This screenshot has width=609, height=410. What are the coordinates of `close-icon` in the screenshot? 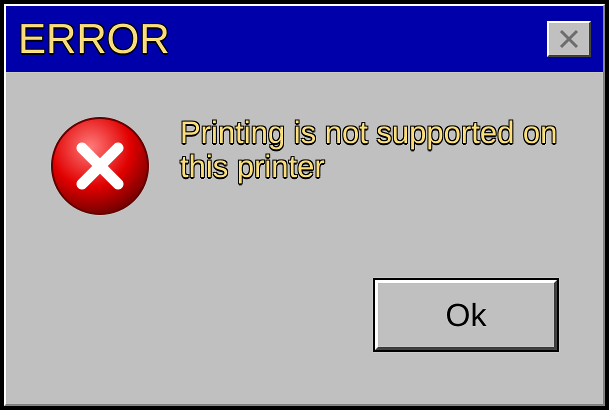 It's located at (569, 39).